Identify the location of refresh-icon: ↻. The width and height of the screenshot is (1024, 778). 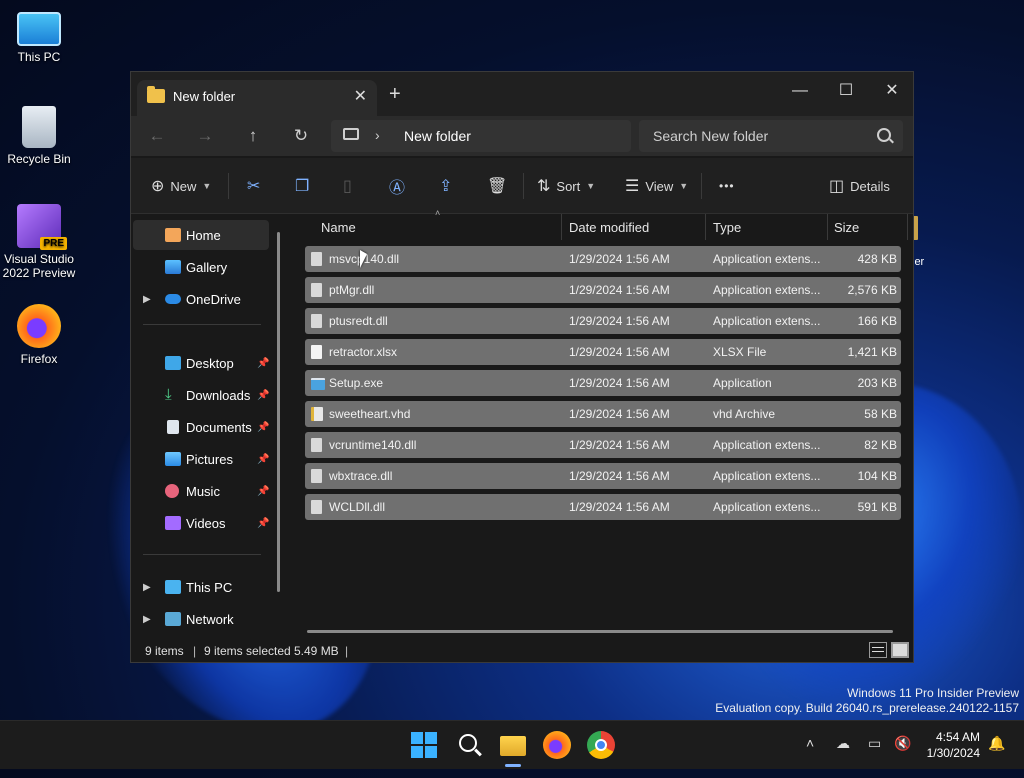
(301, 136).